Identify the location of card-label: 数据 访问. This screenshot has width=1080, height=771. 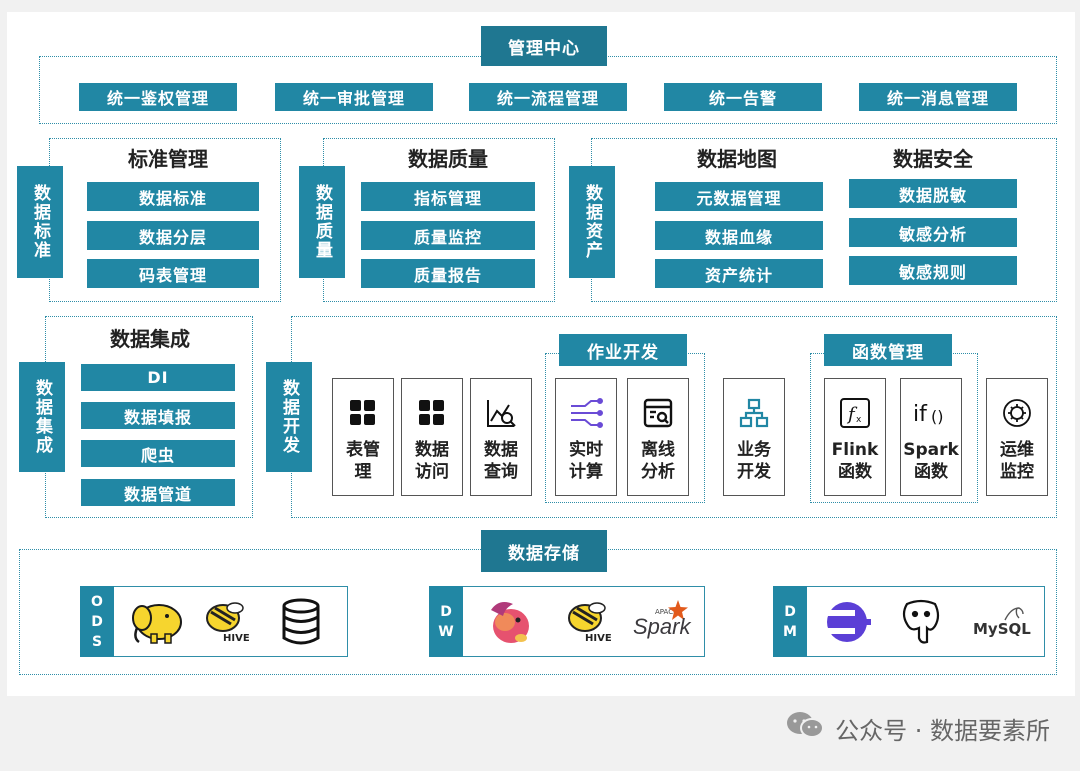
(432, 461).